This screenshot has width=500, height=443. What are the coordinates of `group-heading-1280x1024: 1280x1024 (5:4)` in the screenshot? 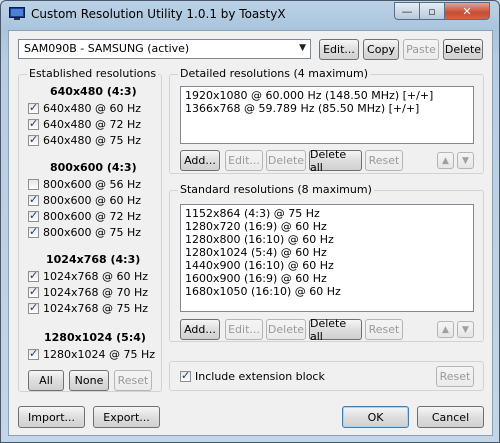 It's located at (95, 337).